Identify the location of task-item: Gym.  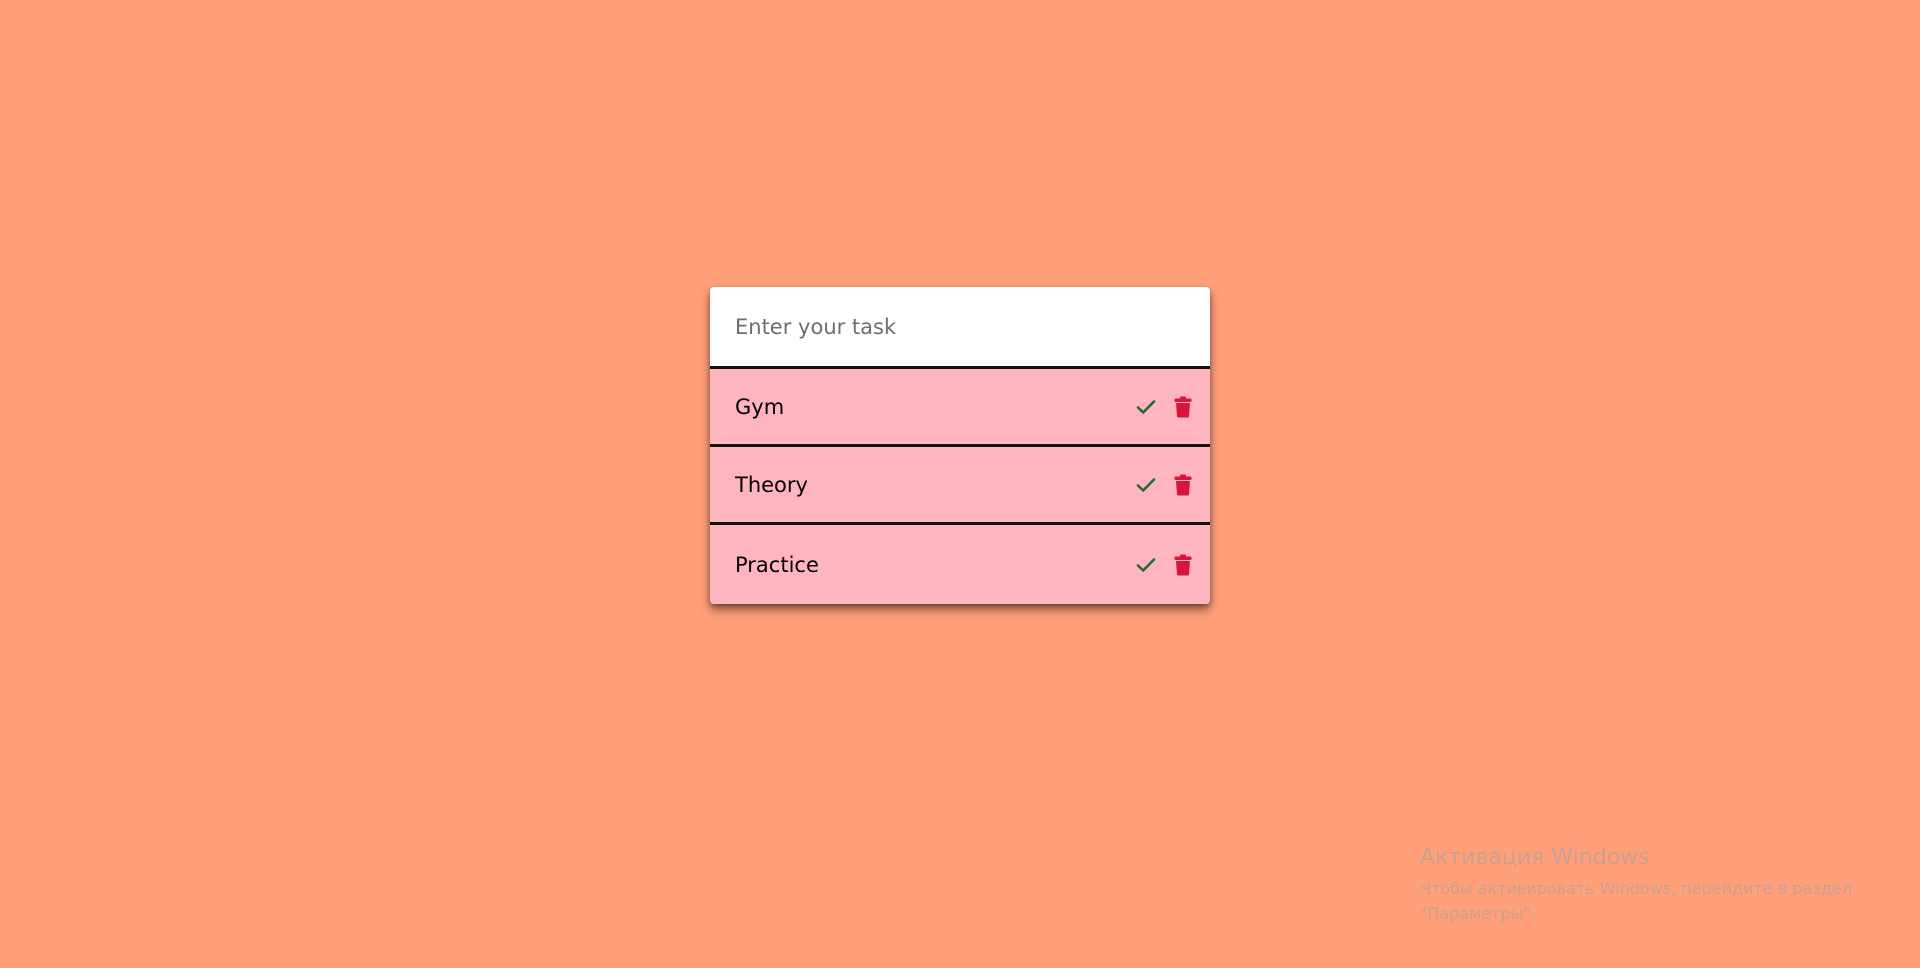
(960, 408).